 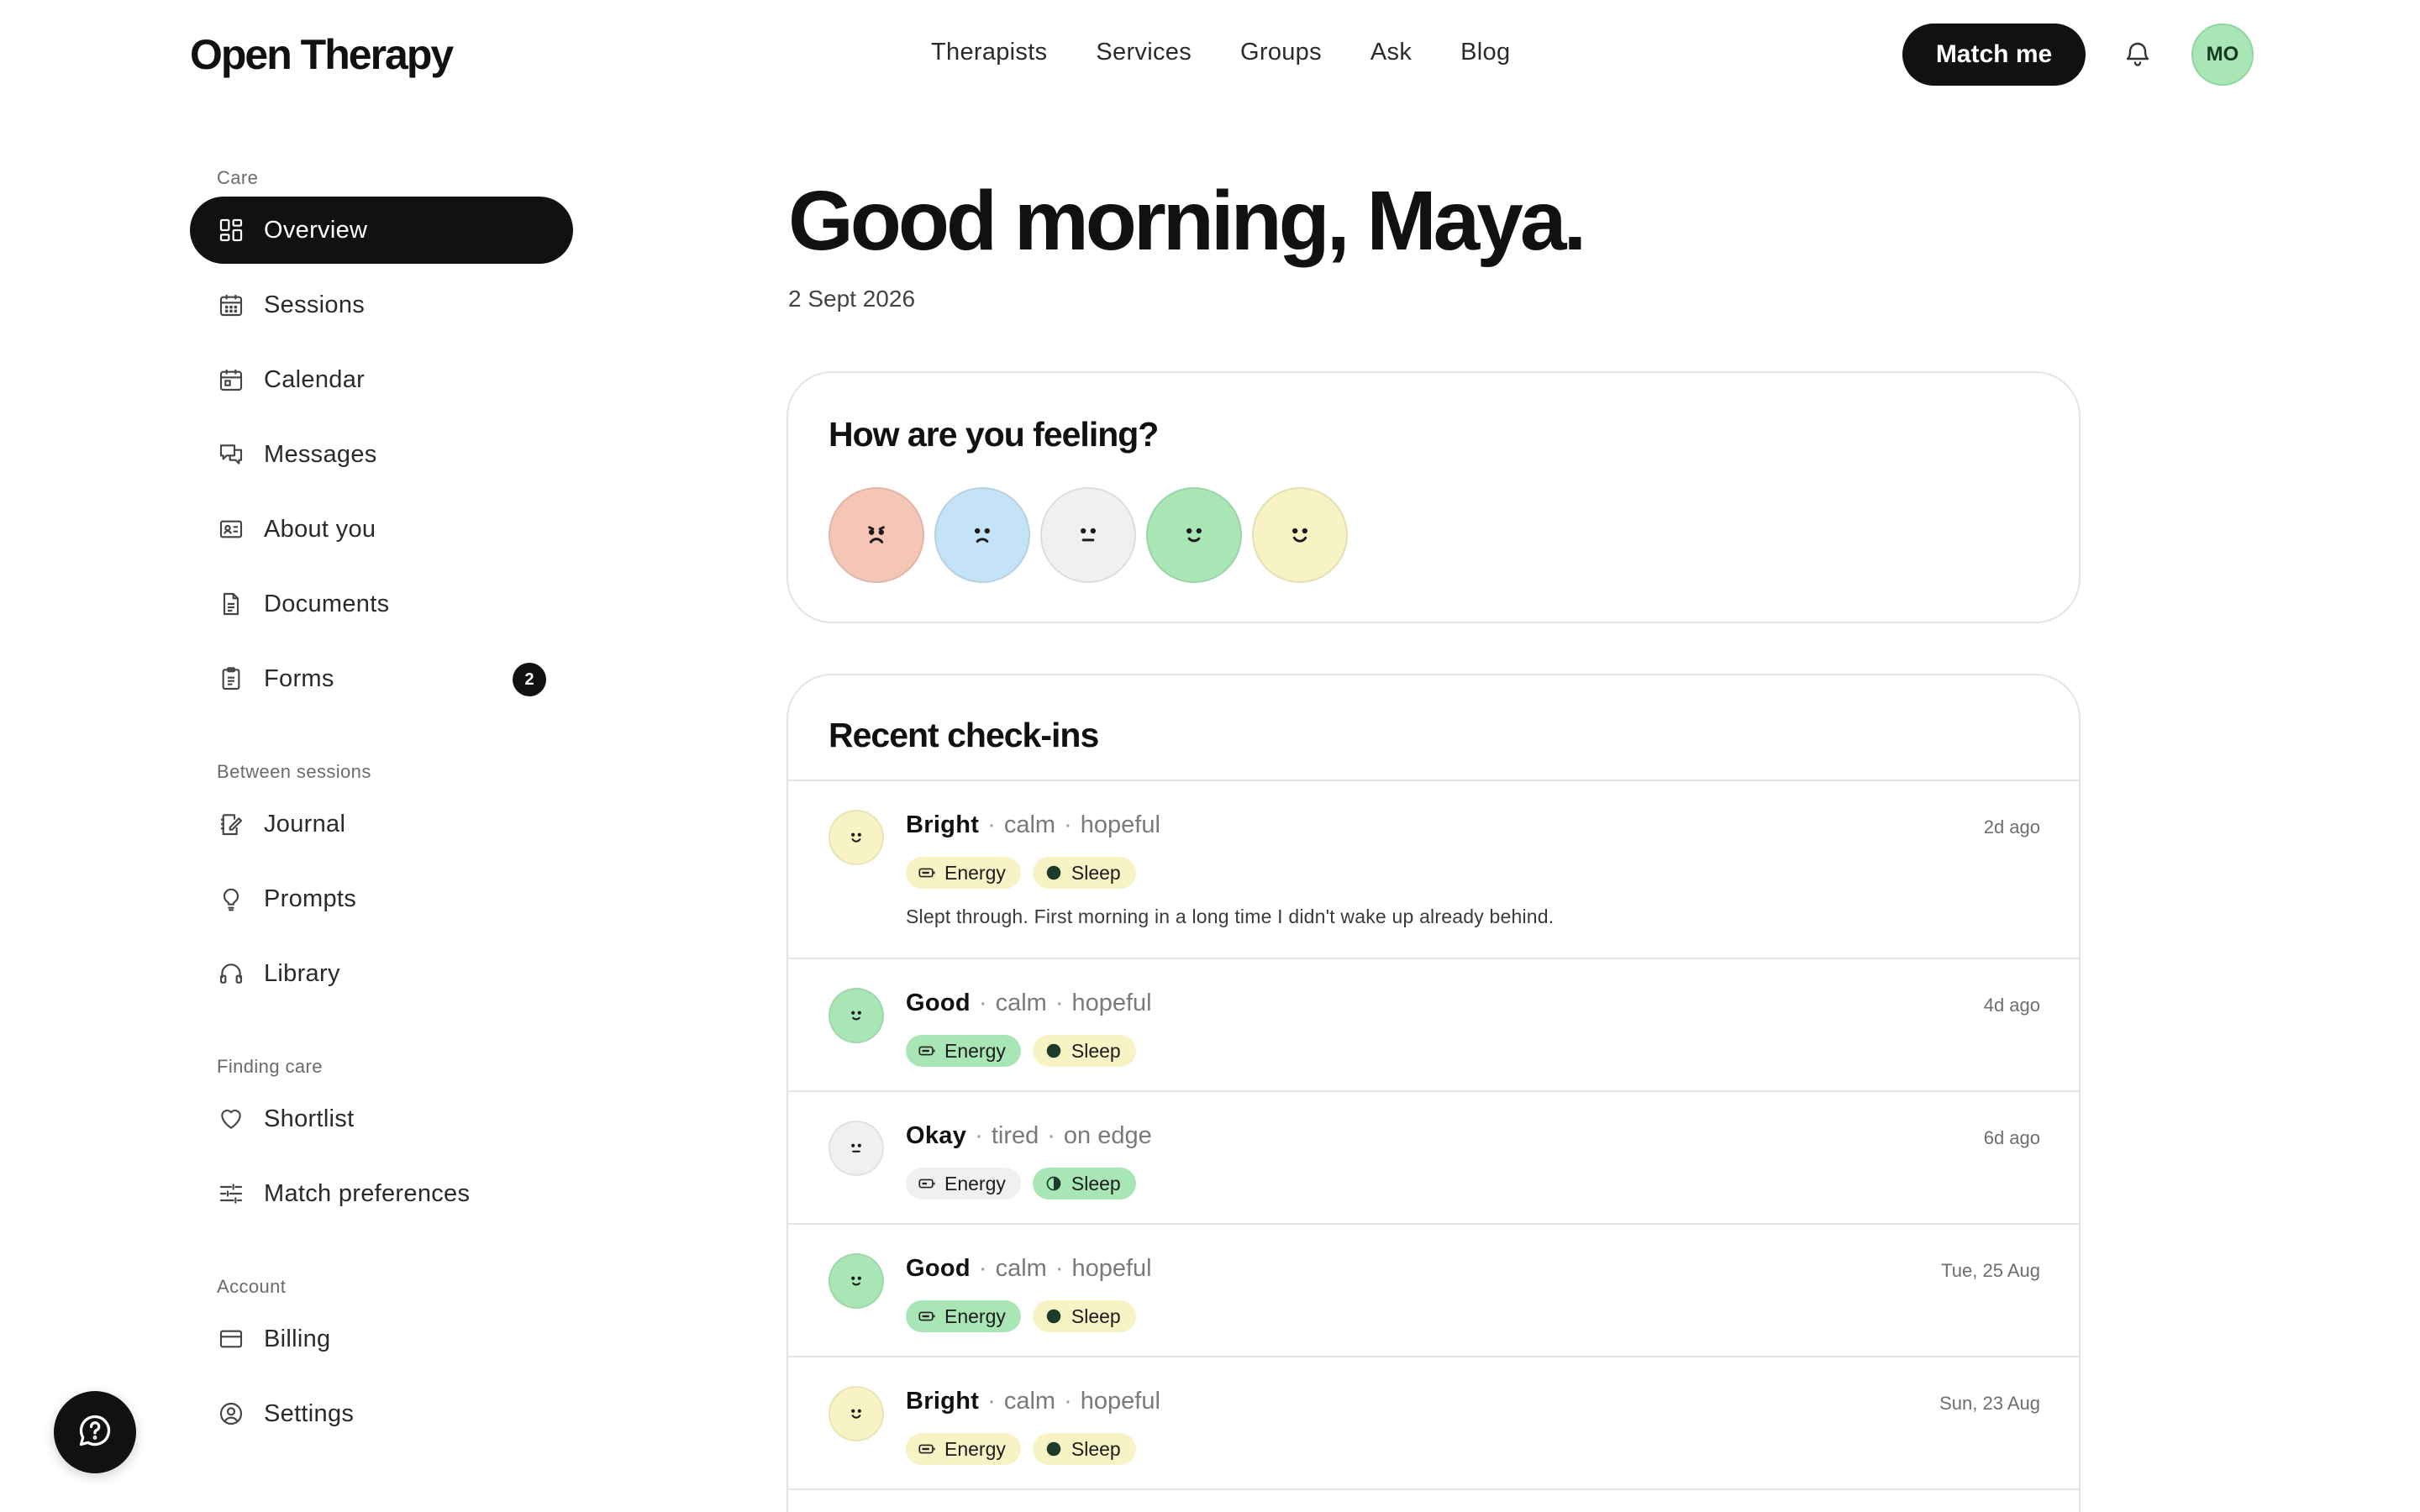 What do you see at coordinates (1029, 824) in the screenshot?
I see `checkin-feeling: calm` at bounding box center [1029, 824].